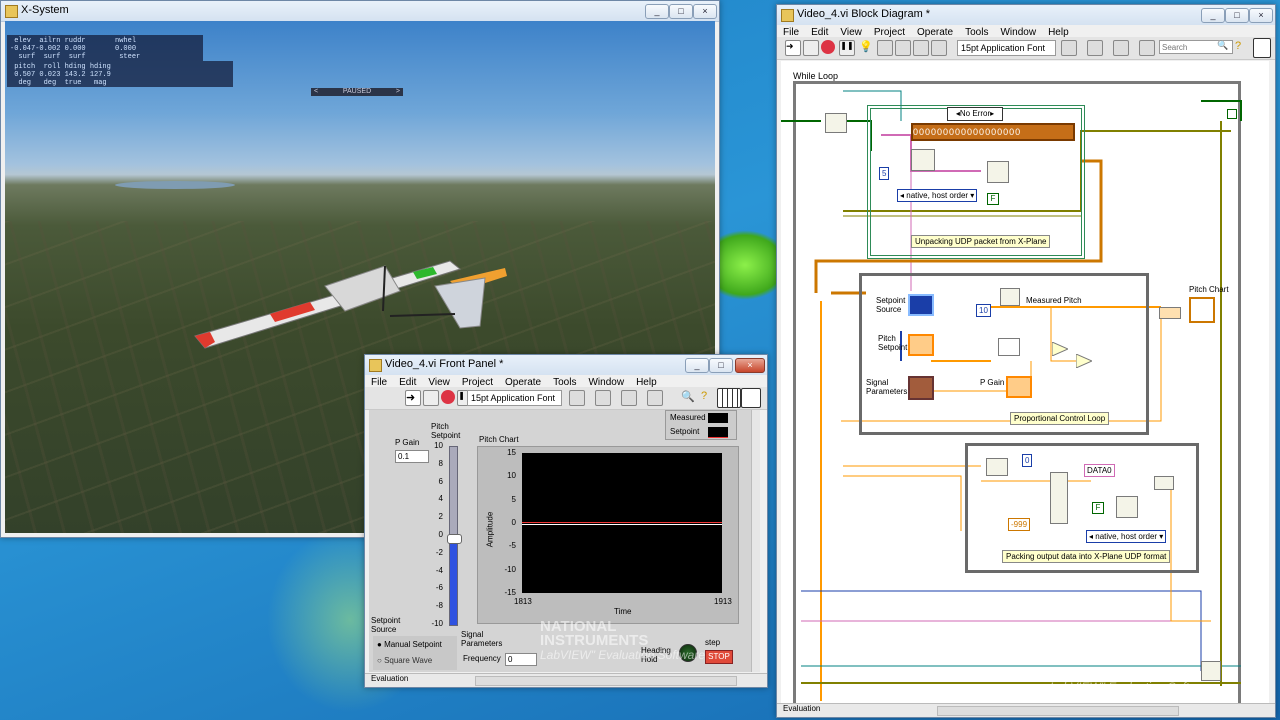  What do you see at coordinates (718, 418) in the screenshot?
I see `legend-measured-swatch` at bounding box center [718, 418].